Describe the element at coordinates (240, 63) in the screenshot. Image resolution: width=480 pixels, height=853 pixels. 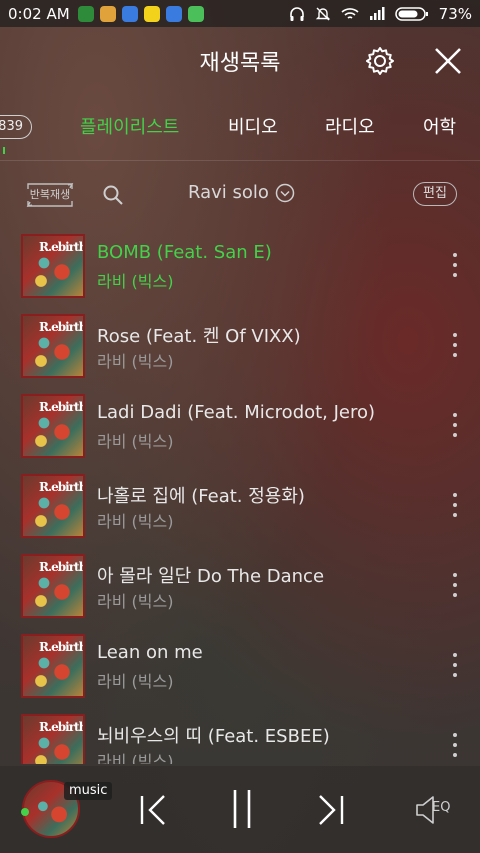
I see `page-title: 재생목록` at that location.